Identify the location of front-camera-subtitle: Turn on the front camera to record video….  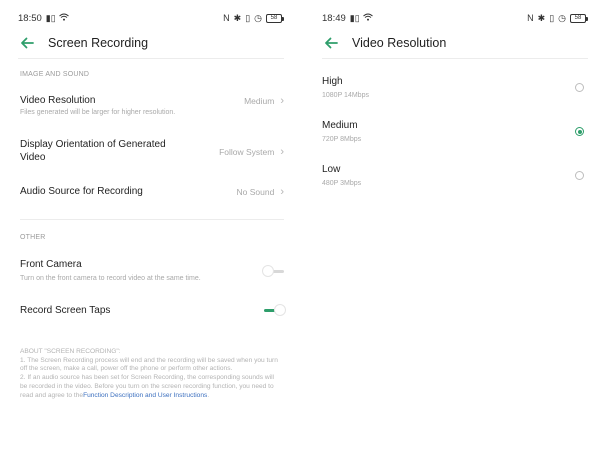
(110, 278).